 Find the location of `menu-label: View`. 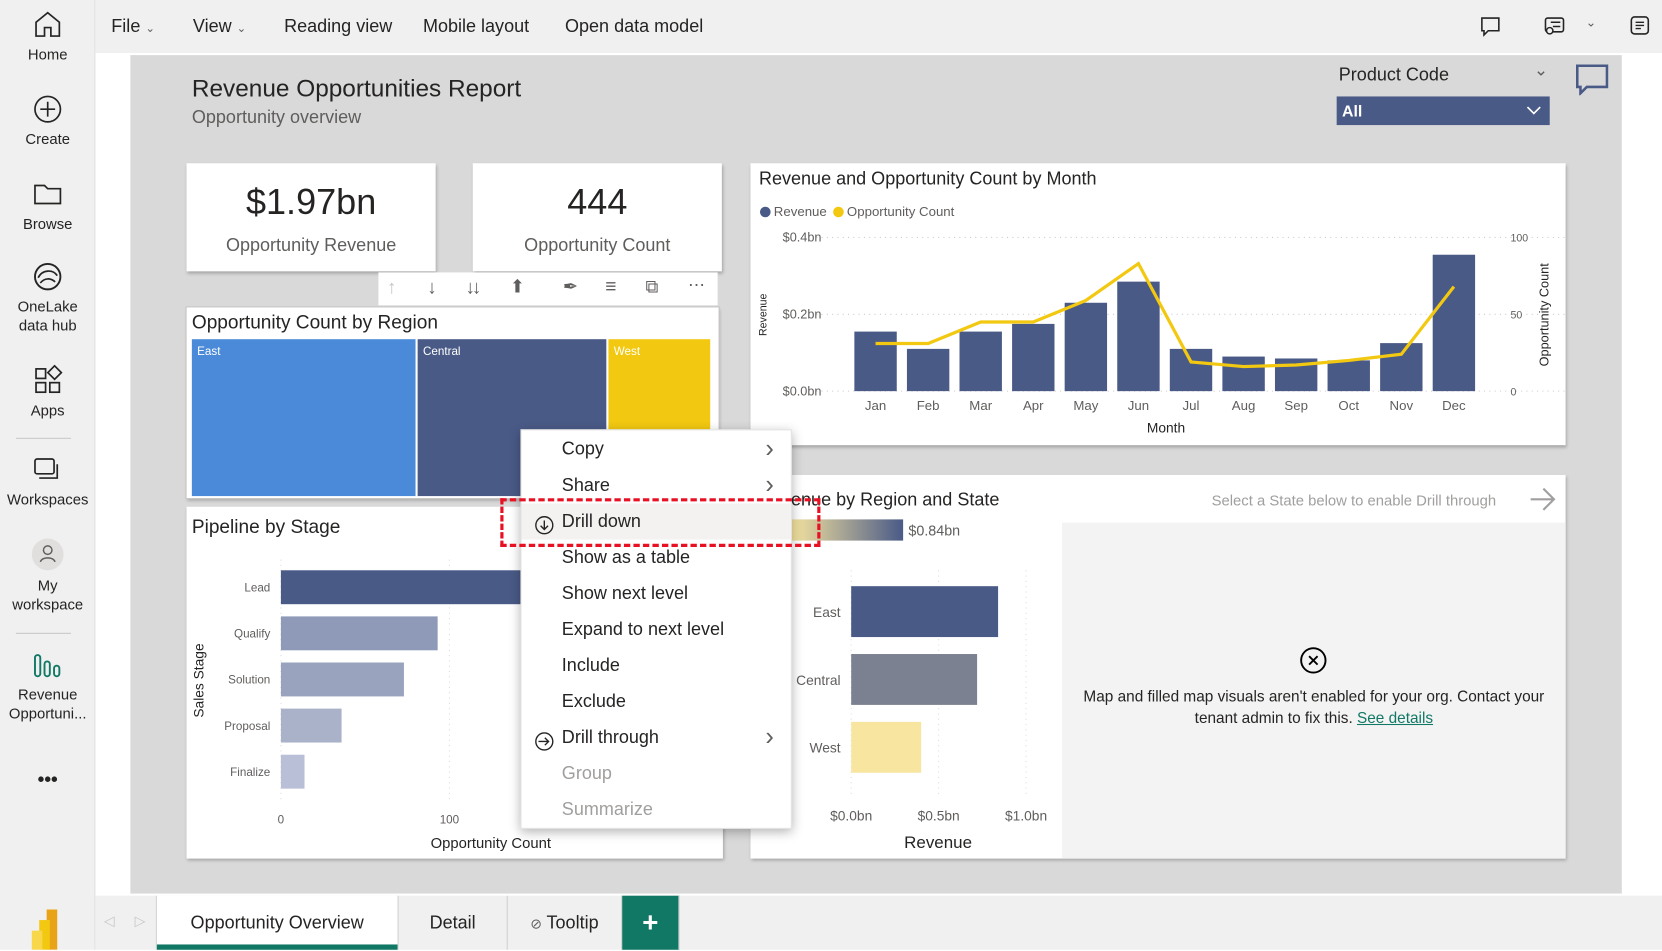

menu-label: View is located at coordinates (212, 26).